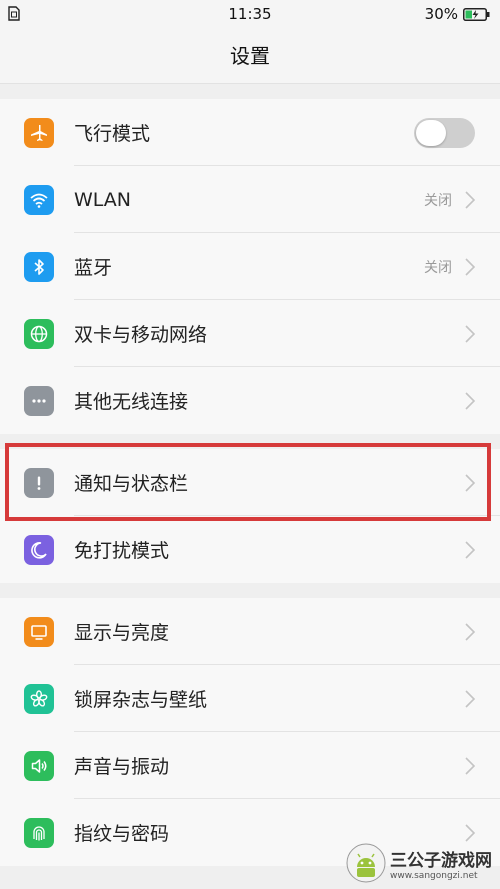  What do you see at coordinates (39, 400) in the screenshot?
I see `more-icon` at bounding box center [39, 400].